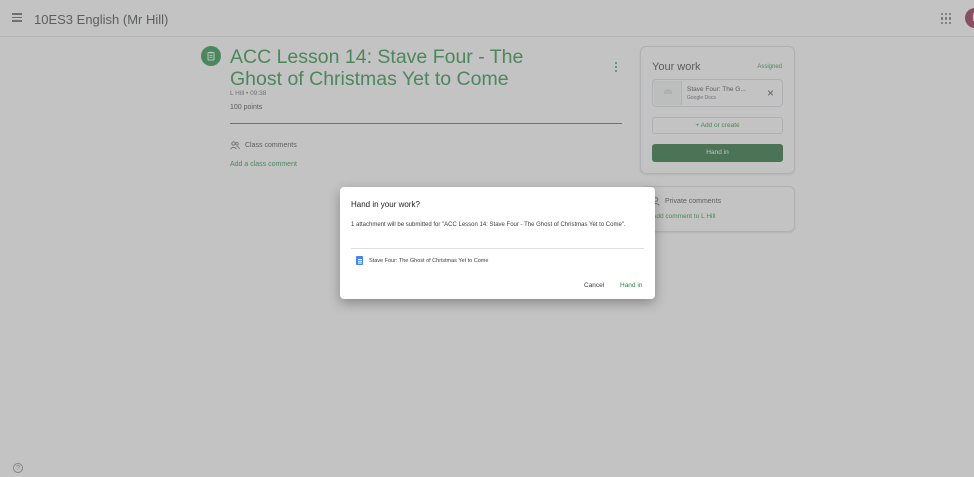  What do you see at coordinates (631, 285) in the screenshot?
I see `confirm-hand-in-button: Hand in` at bounding box center [631, 285].